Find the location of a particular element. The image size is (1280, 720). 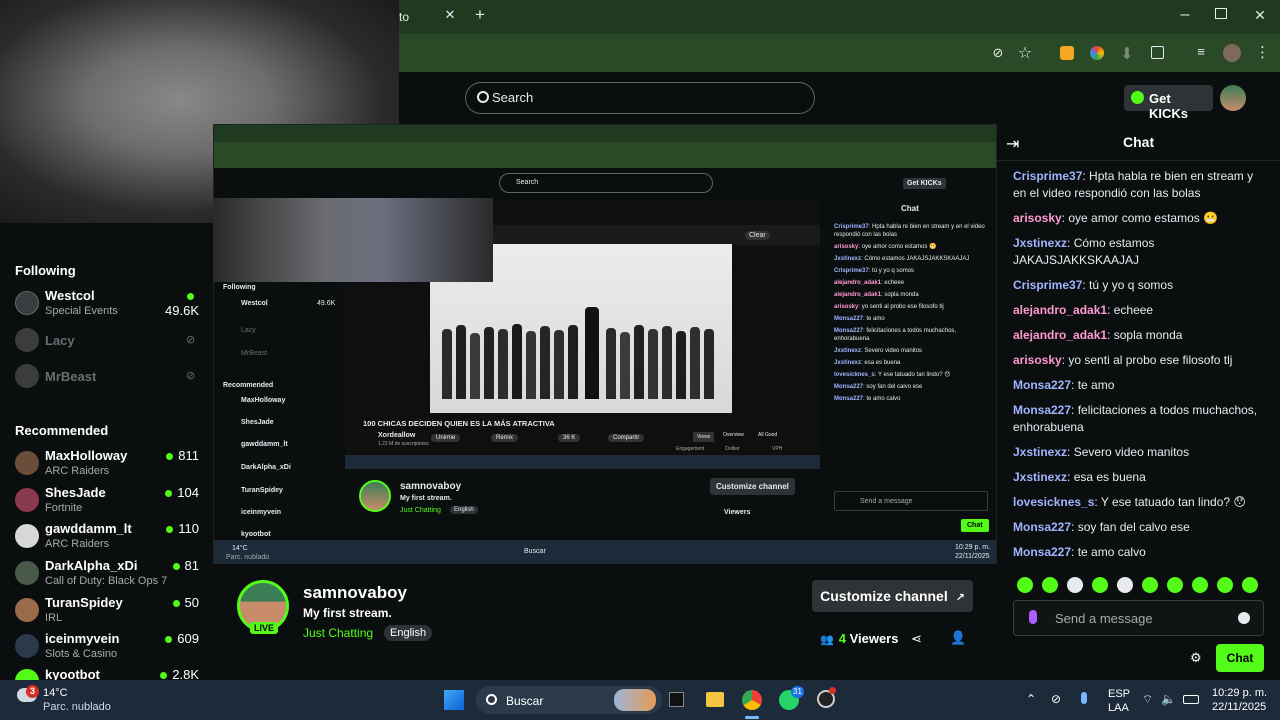

language-bottom: LAA is located at coordinates (1118, 708).